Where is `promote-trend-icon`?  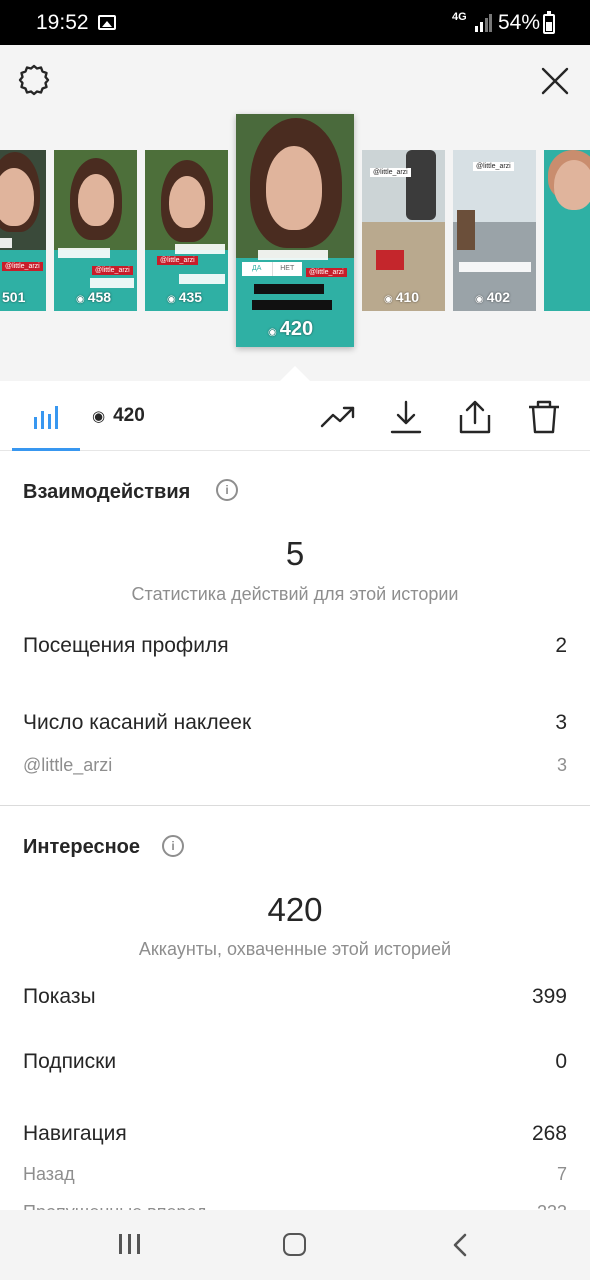 promote-trend-icon is located at coordinates (338, 417).